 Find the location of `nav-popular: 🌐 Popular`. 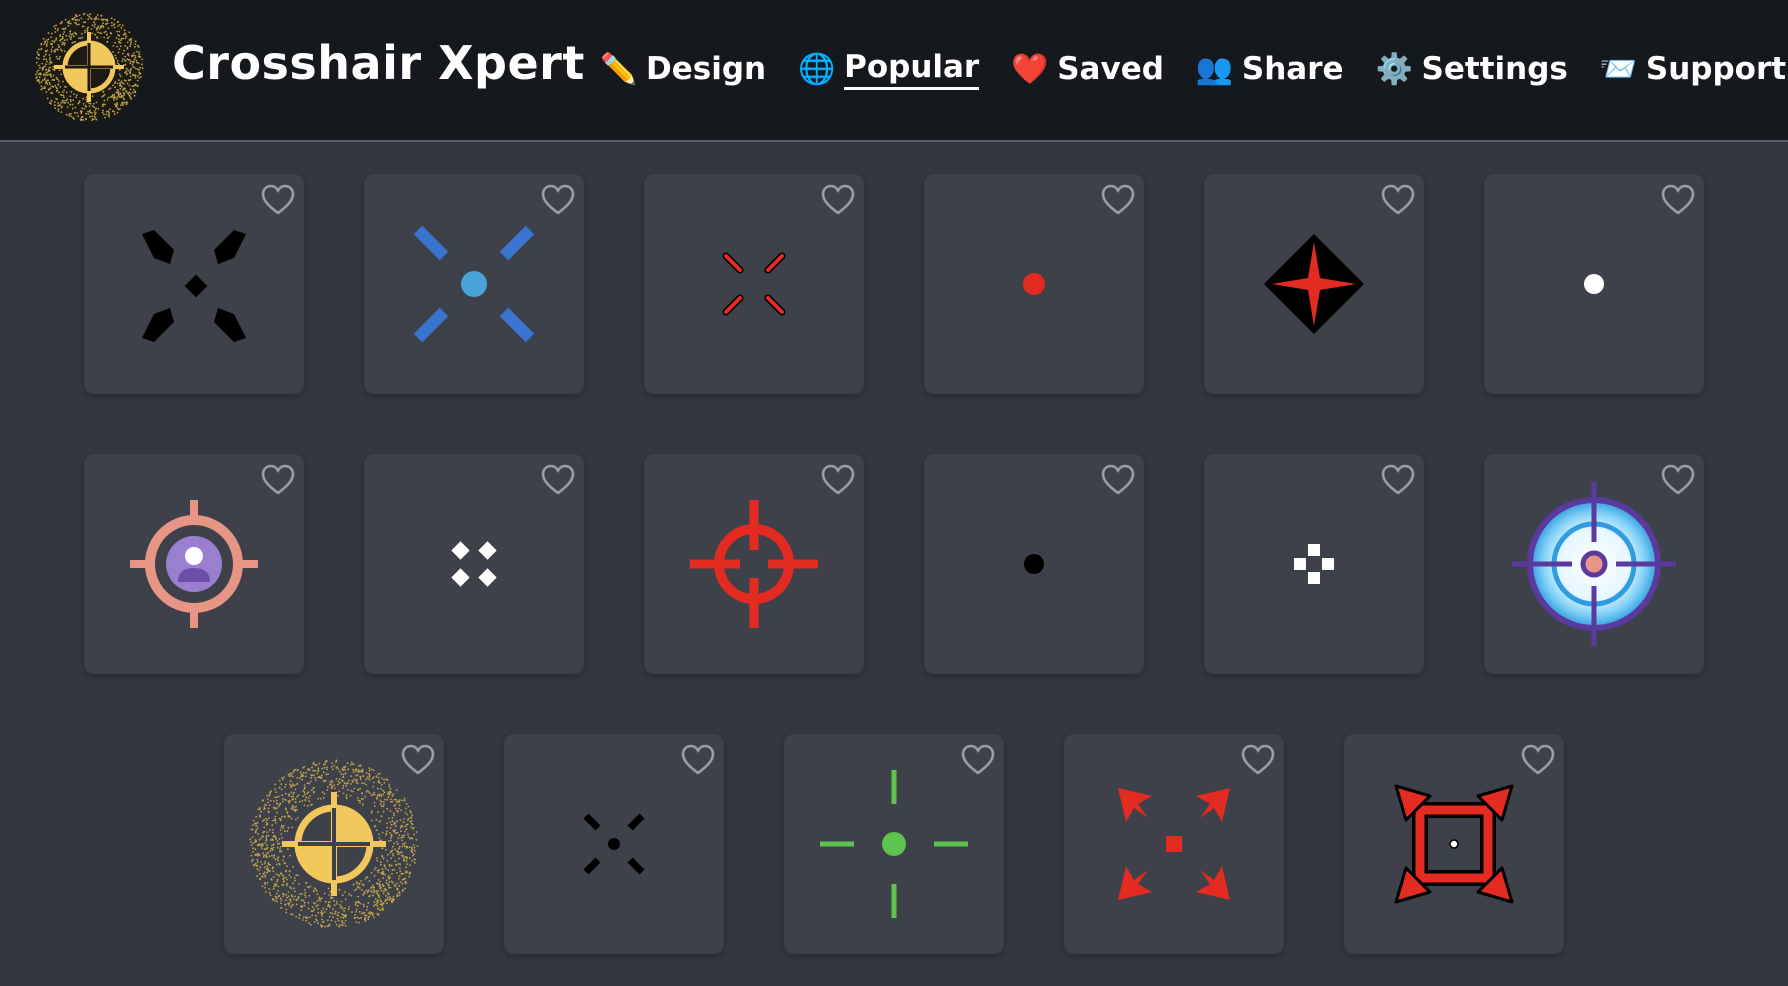

nav-popular: 🌐 Popular is located at coordinates (889, 69).